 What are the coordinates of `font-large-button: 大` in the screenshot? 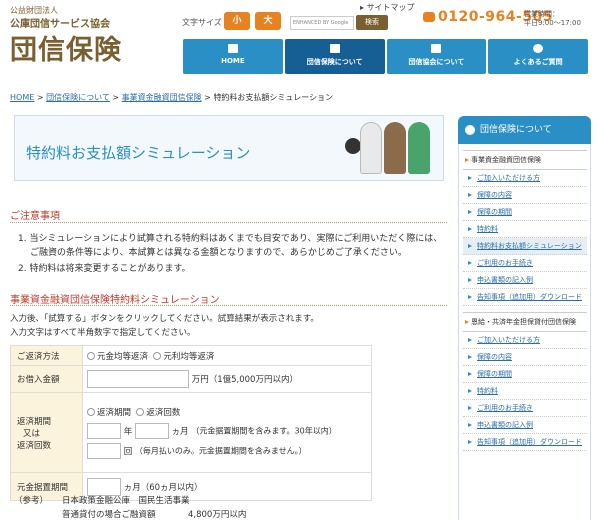 It's located at (268, 21).